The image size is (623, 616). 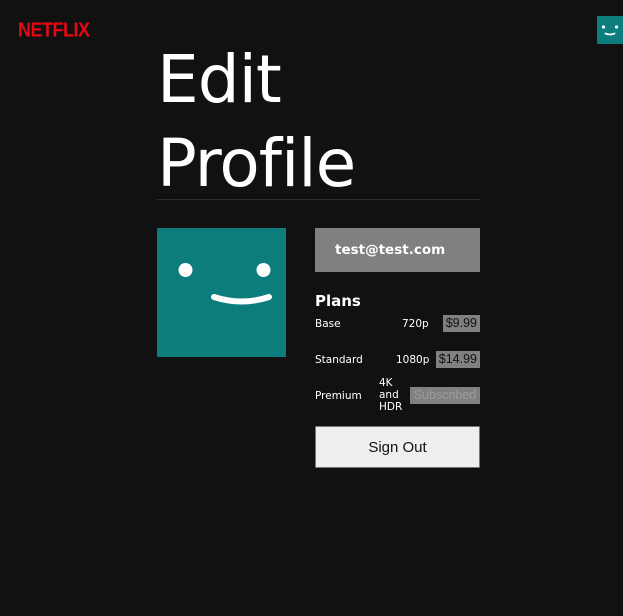 What do you see at coordinates (457, 359) in the screenshot?
I see `plan-price-button: $14.99` at bounding box center [457, 359].